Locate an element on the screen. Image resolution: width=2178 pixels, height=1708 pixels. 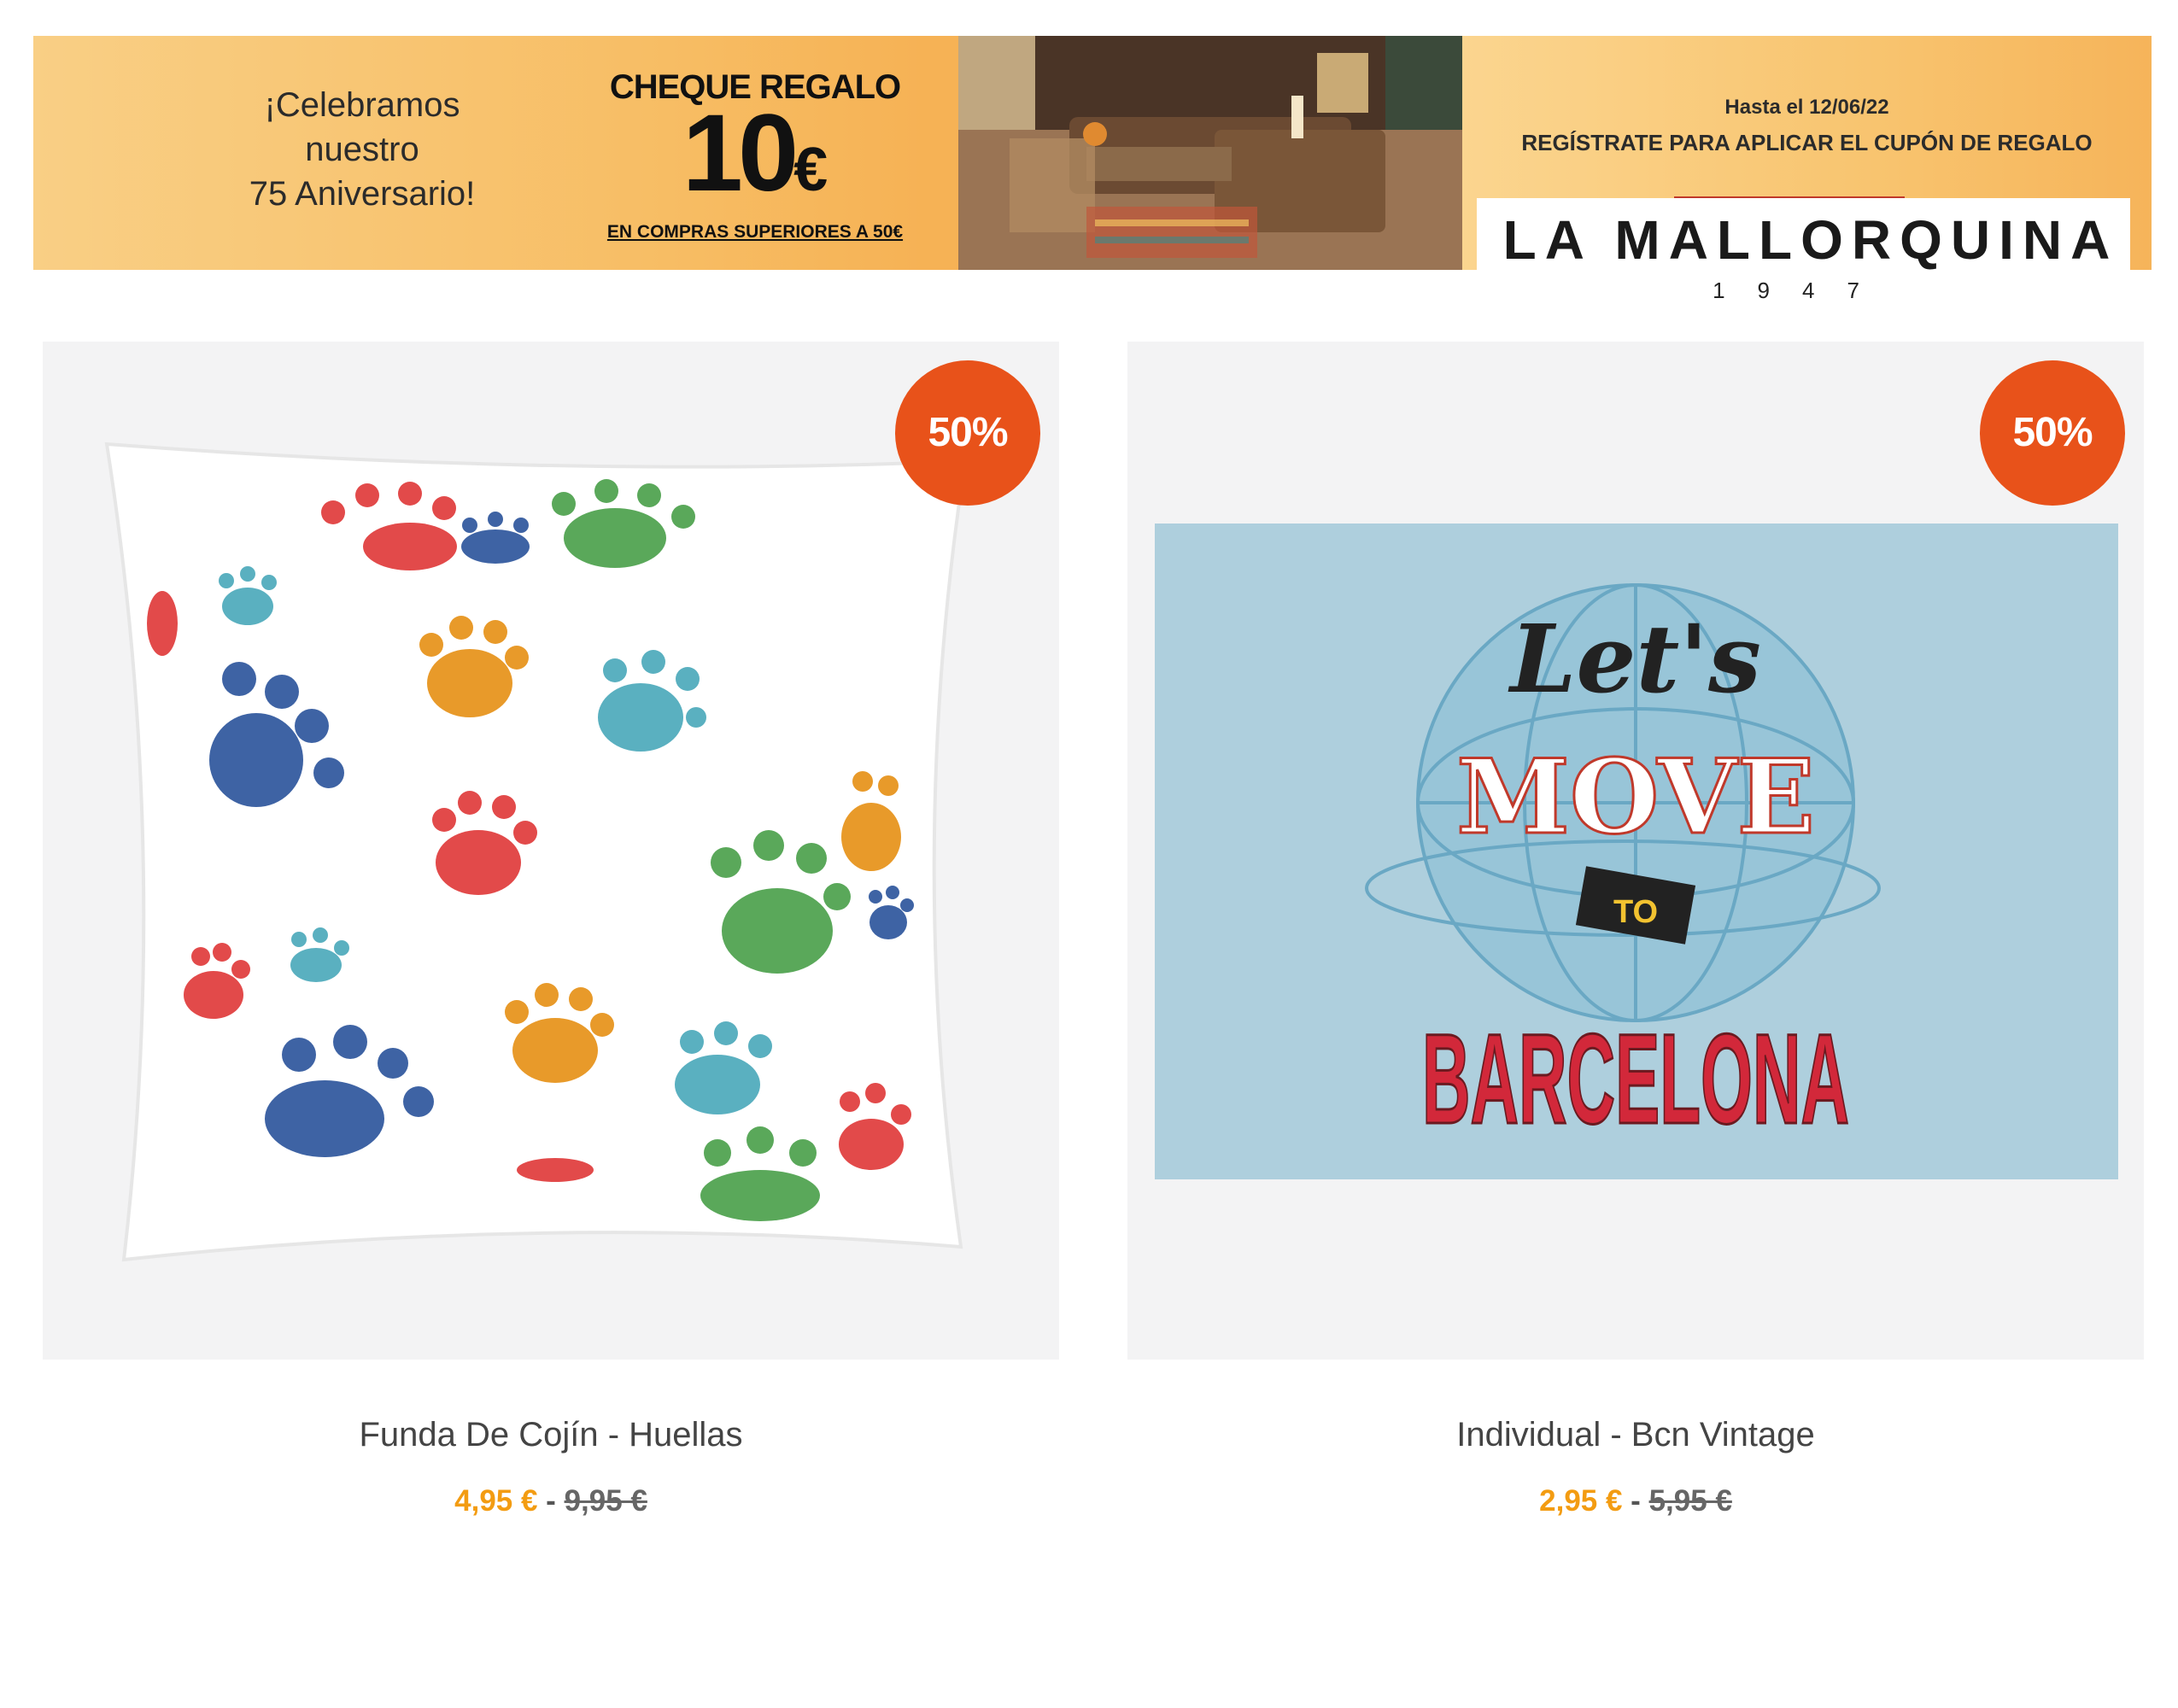
placemat-text-to: TO is located at coordinates (1635, 912).